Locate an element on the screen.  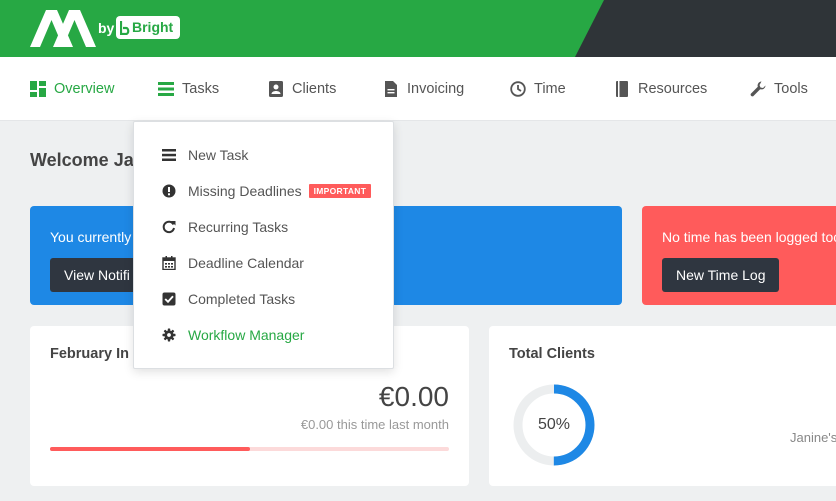
by-label: by is located at coordinates (106, 28).